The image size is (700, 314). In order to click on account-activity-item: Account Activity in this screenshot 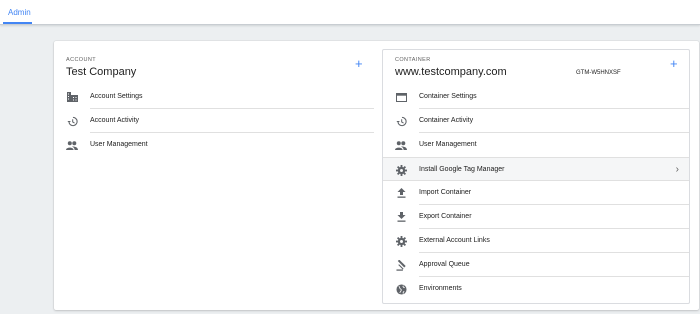, I will do `click(214, 121)`.